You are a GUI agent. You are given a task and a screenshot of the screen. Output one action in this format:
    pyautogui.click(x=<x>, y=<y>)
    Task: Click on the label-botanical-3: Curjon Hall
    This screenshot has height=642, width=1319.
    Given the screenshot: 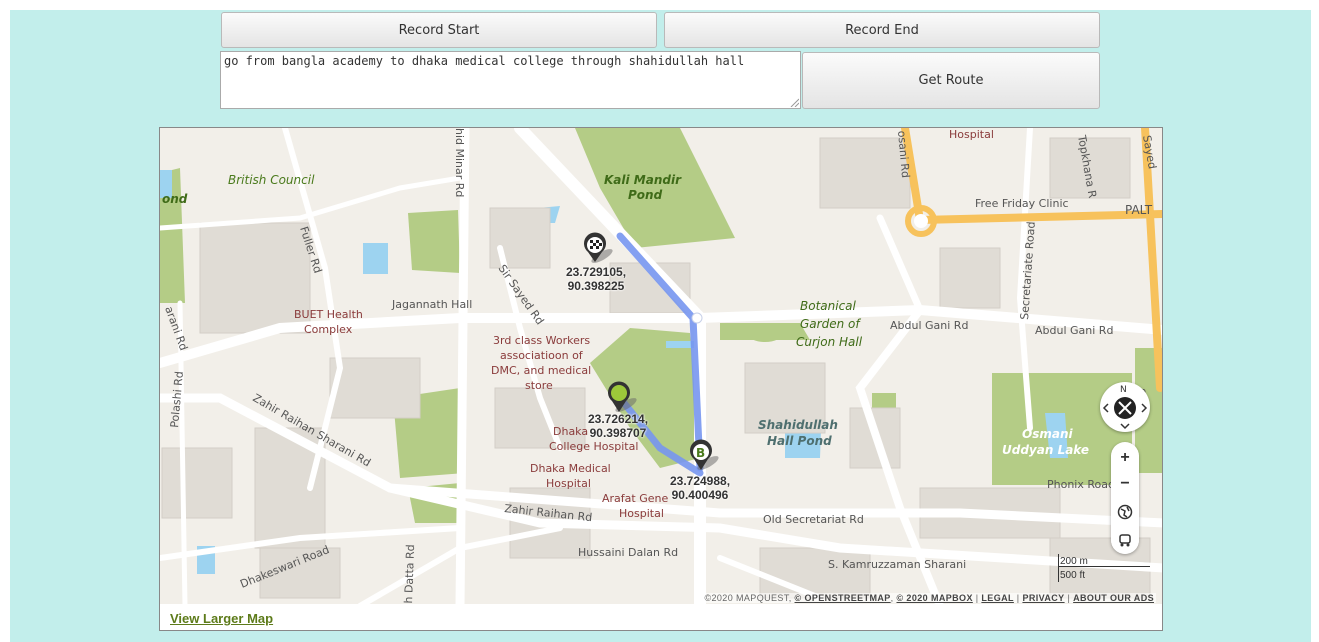 What is the action you would take?
    pyautogui.click(x=829, y=342)
    